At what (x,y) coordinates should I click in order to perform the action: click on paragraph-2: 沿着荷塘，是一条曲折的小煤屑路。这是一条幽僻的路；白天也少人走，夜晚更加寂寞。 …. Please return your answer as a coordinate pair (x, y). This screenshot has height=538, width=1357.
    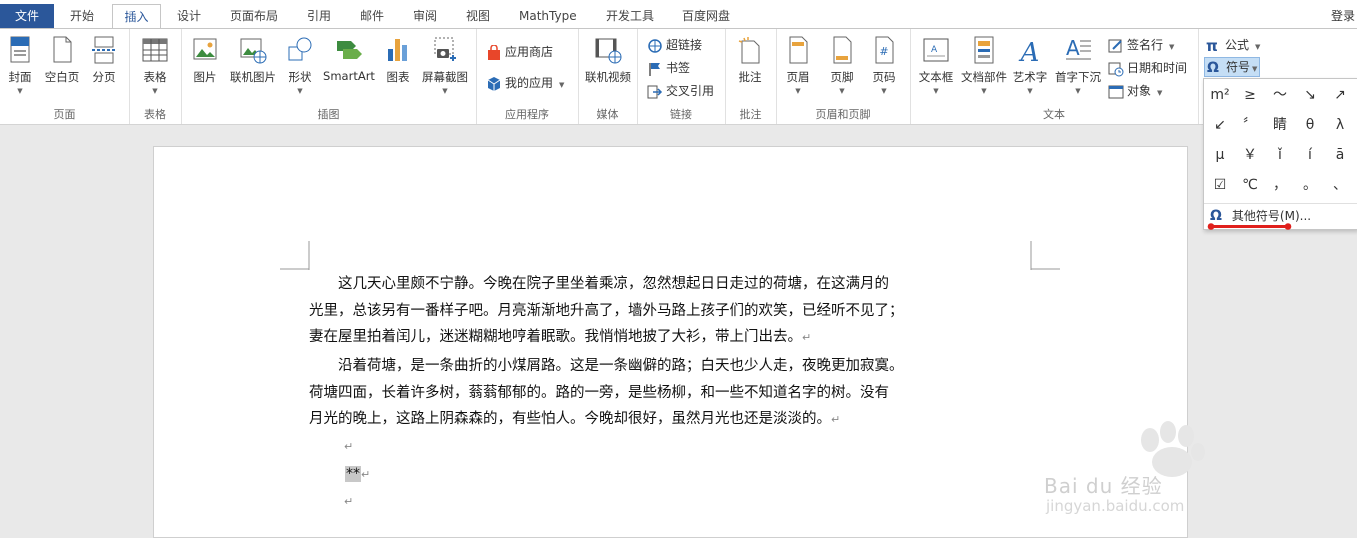
    Looking at the image, I should click on (671, 393).